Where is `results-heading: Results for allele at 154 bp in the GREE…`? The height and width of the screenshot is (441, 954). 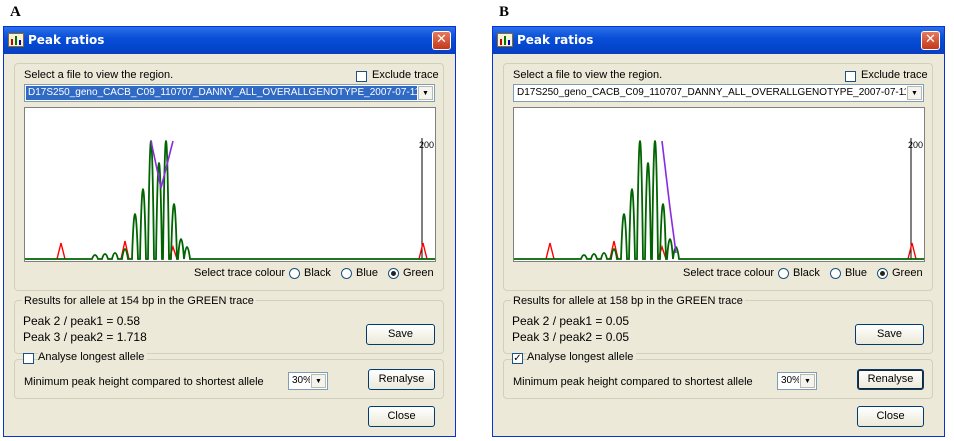 results-heading: Results for allele at 154 bp in the GREE… is located at coordinates (139, 301).